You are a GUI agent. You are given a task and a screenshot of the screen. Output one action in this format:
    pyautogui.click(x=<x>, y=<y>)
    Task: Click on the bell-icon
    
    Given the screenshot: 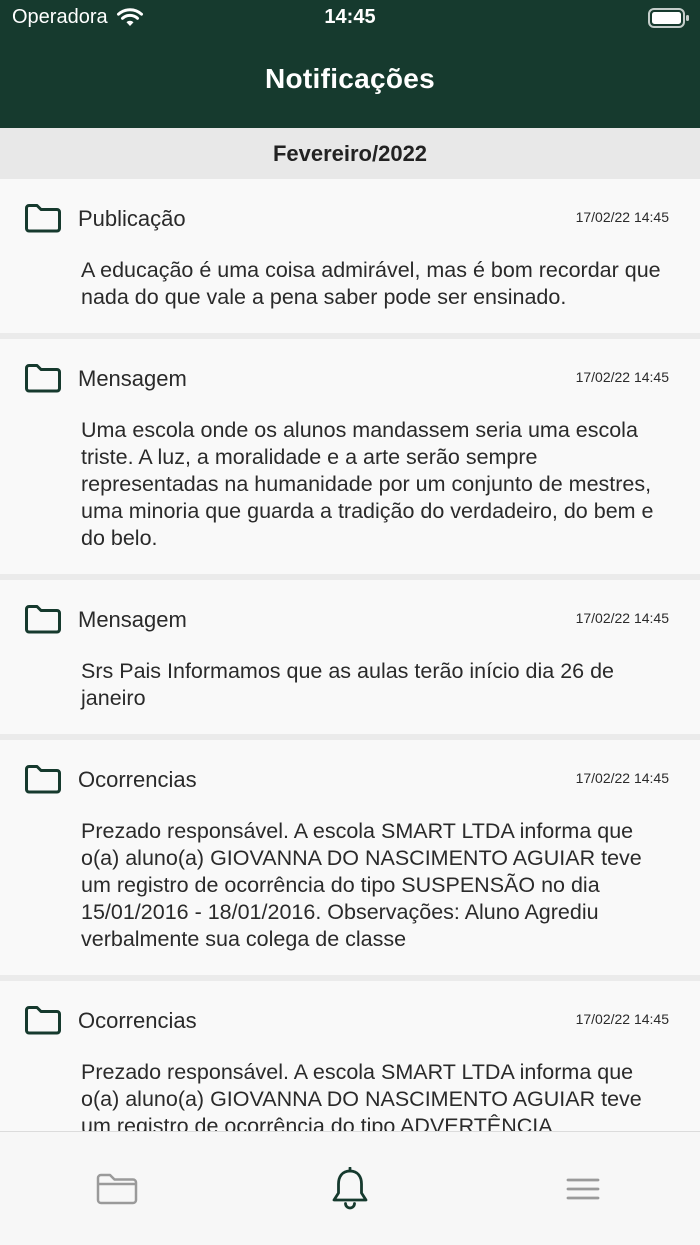 What is the action you would take?
    pyautogui.click(x=350, y=1188)
    